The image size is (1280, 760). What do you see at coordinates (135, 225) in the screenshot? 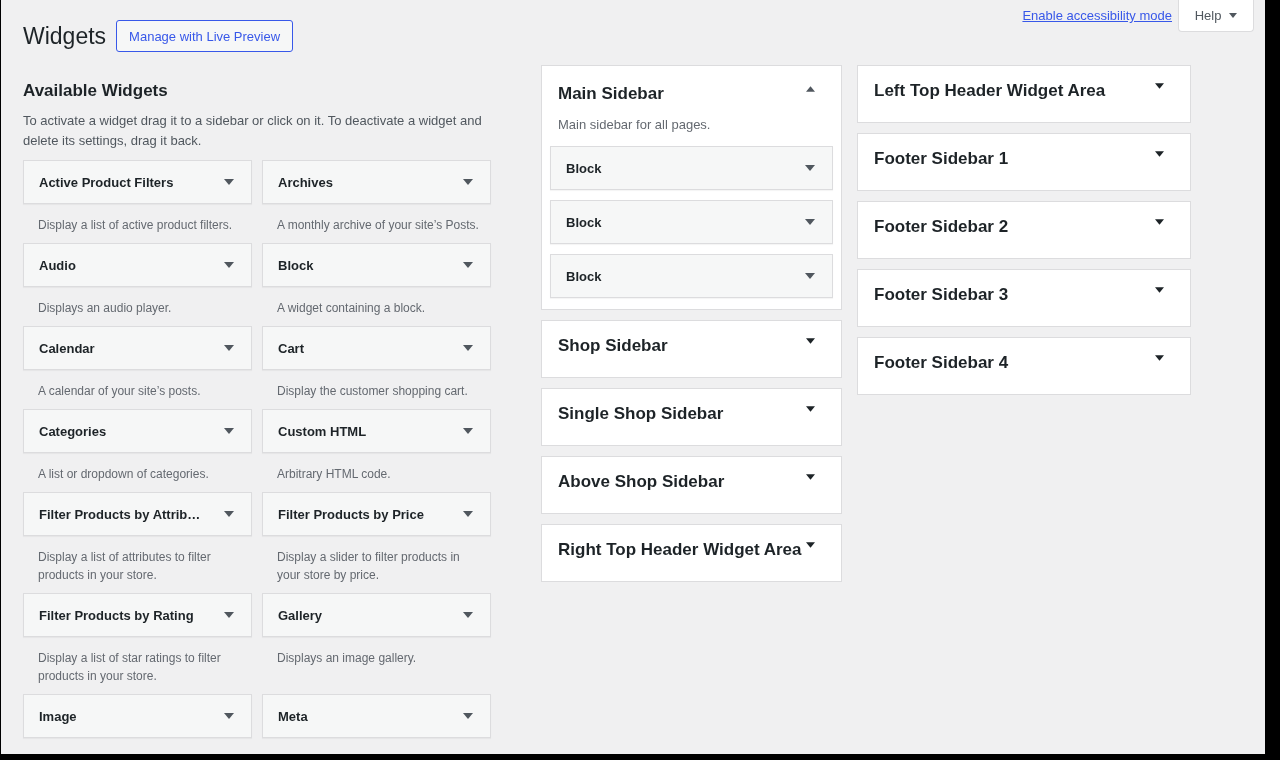
I see `widget-description: Display a list of active product filters.` at bounding box center [135, 225].